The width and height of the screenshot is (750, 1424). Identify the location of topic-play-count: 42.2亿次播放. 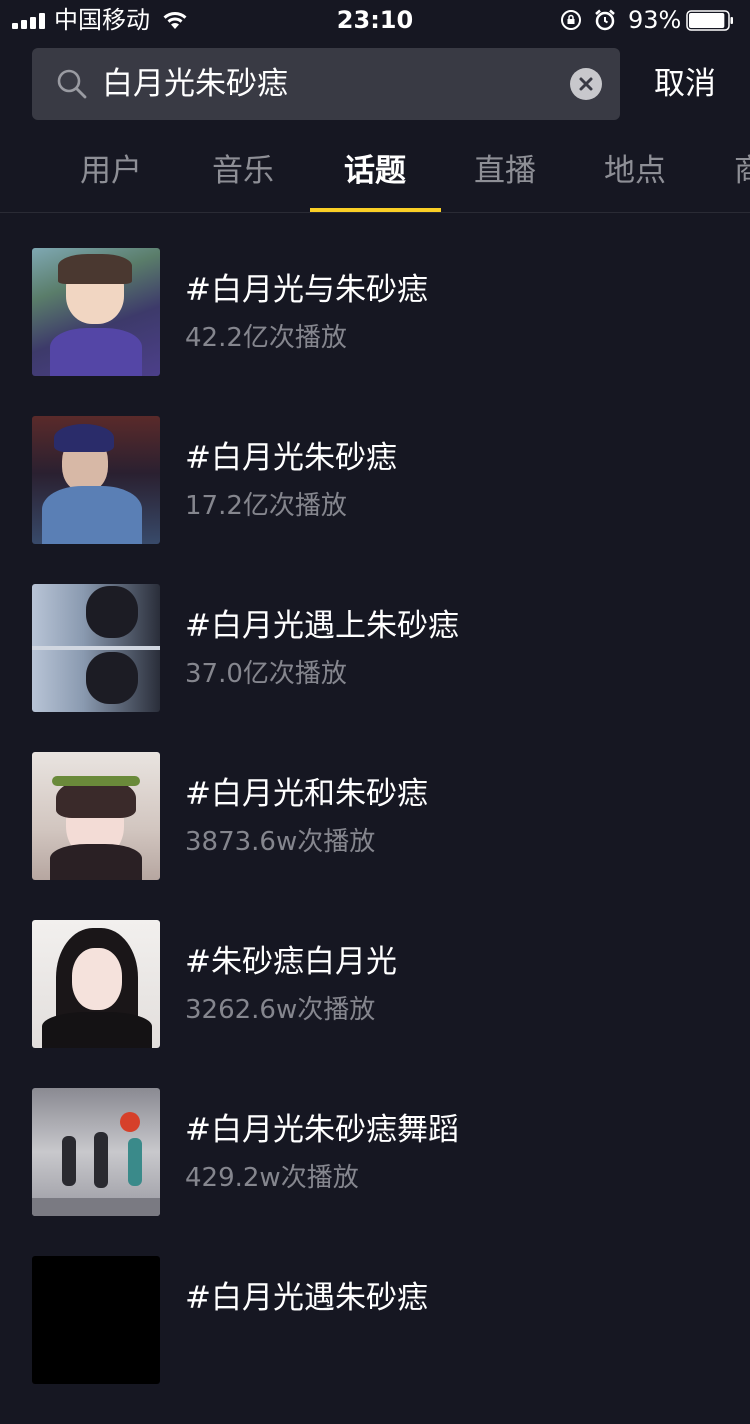
(266, 338).